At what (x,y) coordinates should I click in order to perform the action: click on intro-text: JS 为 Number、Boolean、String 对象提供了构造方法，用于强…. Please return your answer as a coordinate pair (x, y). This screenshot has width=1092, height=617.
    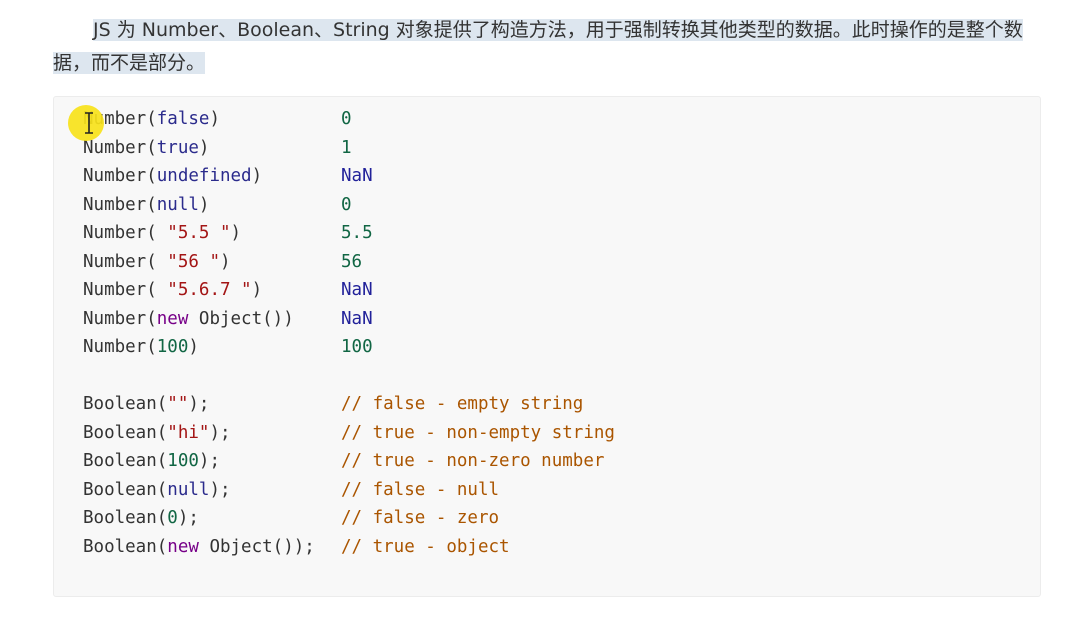
    Looking at the image, I should click on (538, 46).